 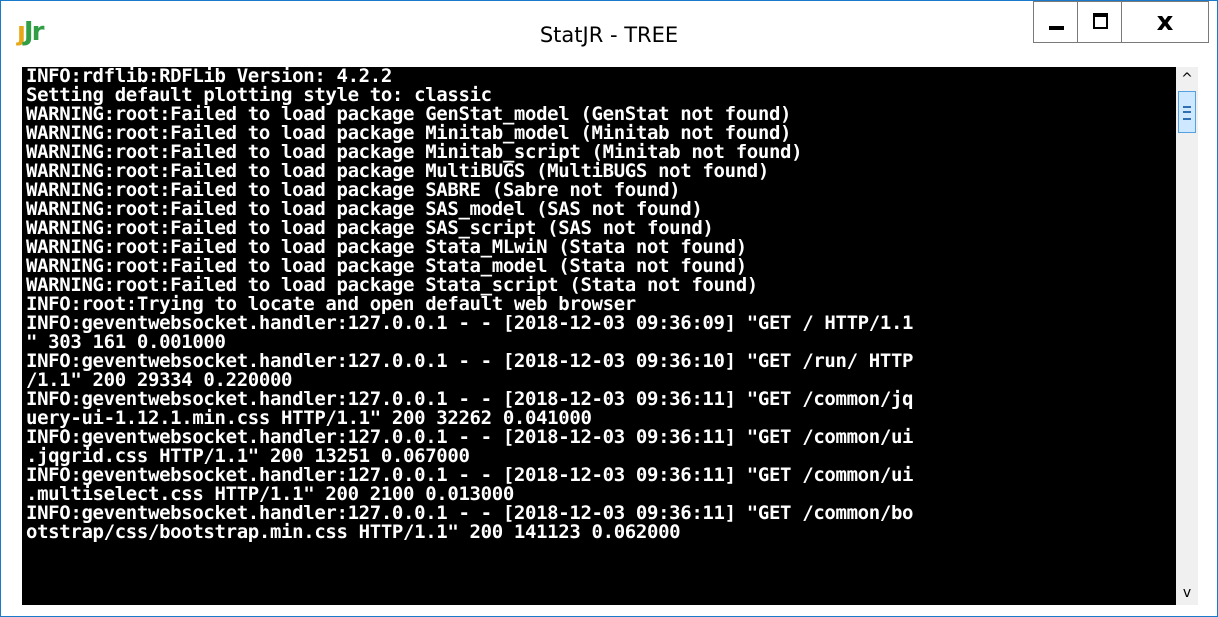 I want to click on minimize-icon, so click(x=1056, y=28).